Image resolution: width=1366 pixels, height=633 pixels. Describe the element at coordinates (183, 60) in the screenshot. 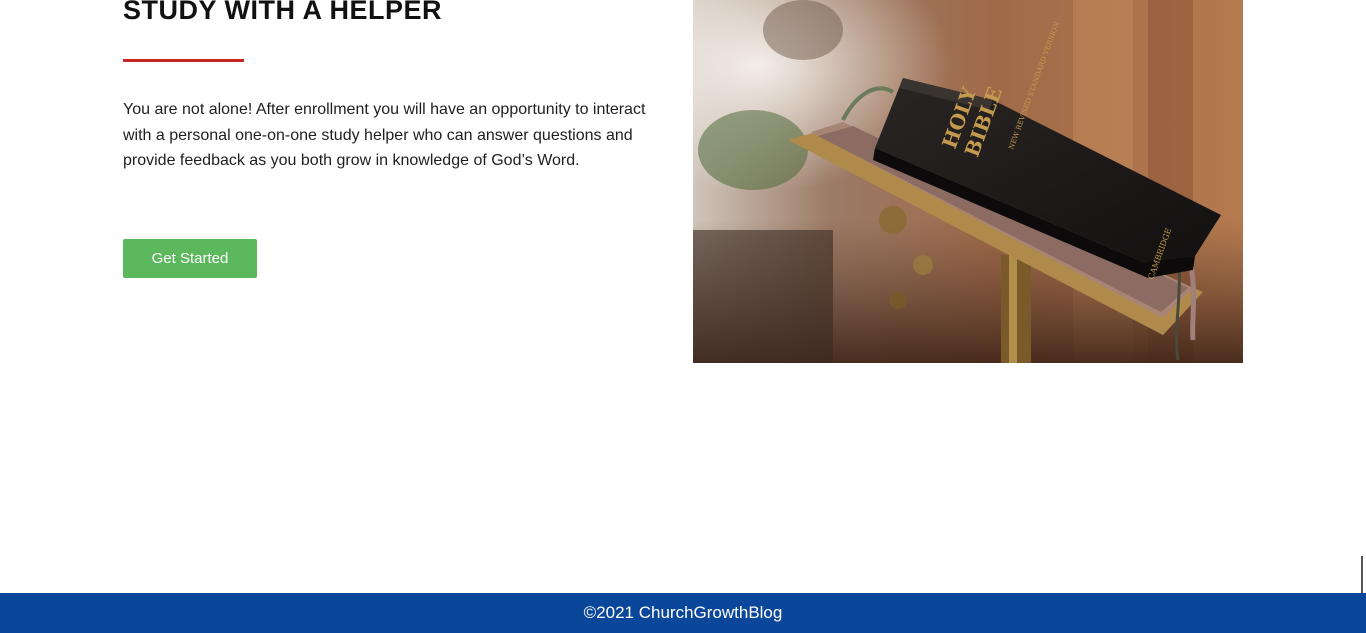

I see `heading-divider` at that location.